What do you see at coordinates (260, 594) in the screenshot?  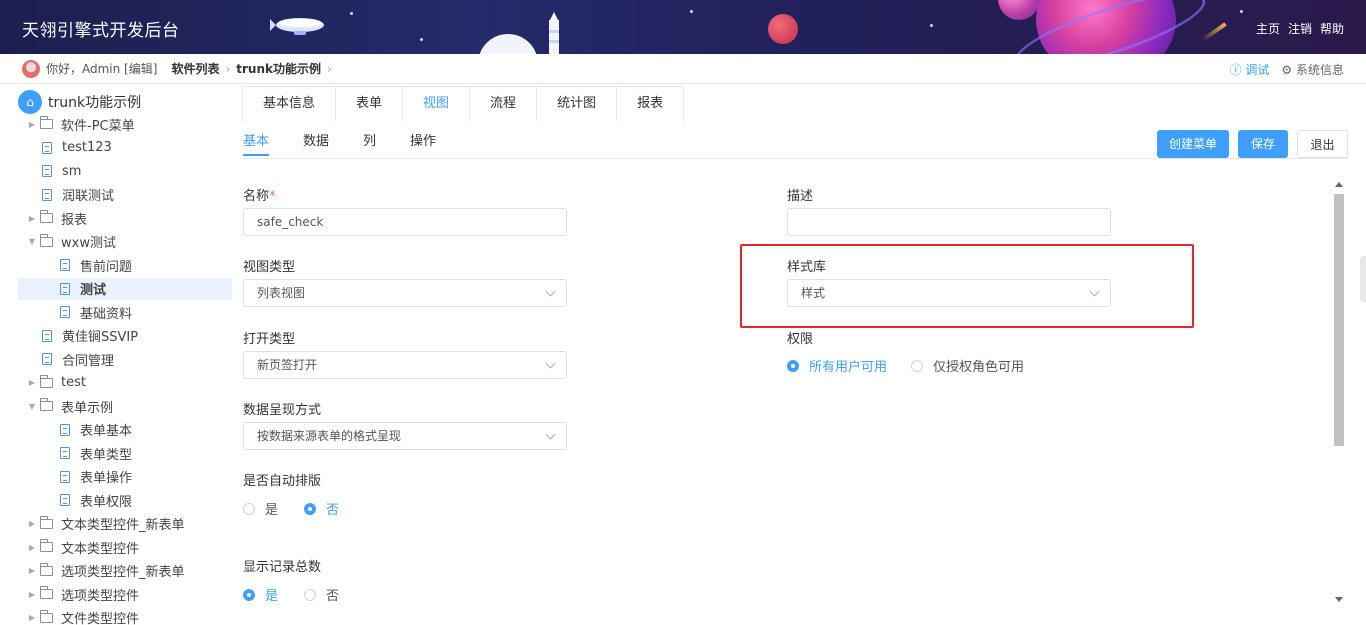 I see `show-total-yes-radio: 是` at bounding box center [260, 594].